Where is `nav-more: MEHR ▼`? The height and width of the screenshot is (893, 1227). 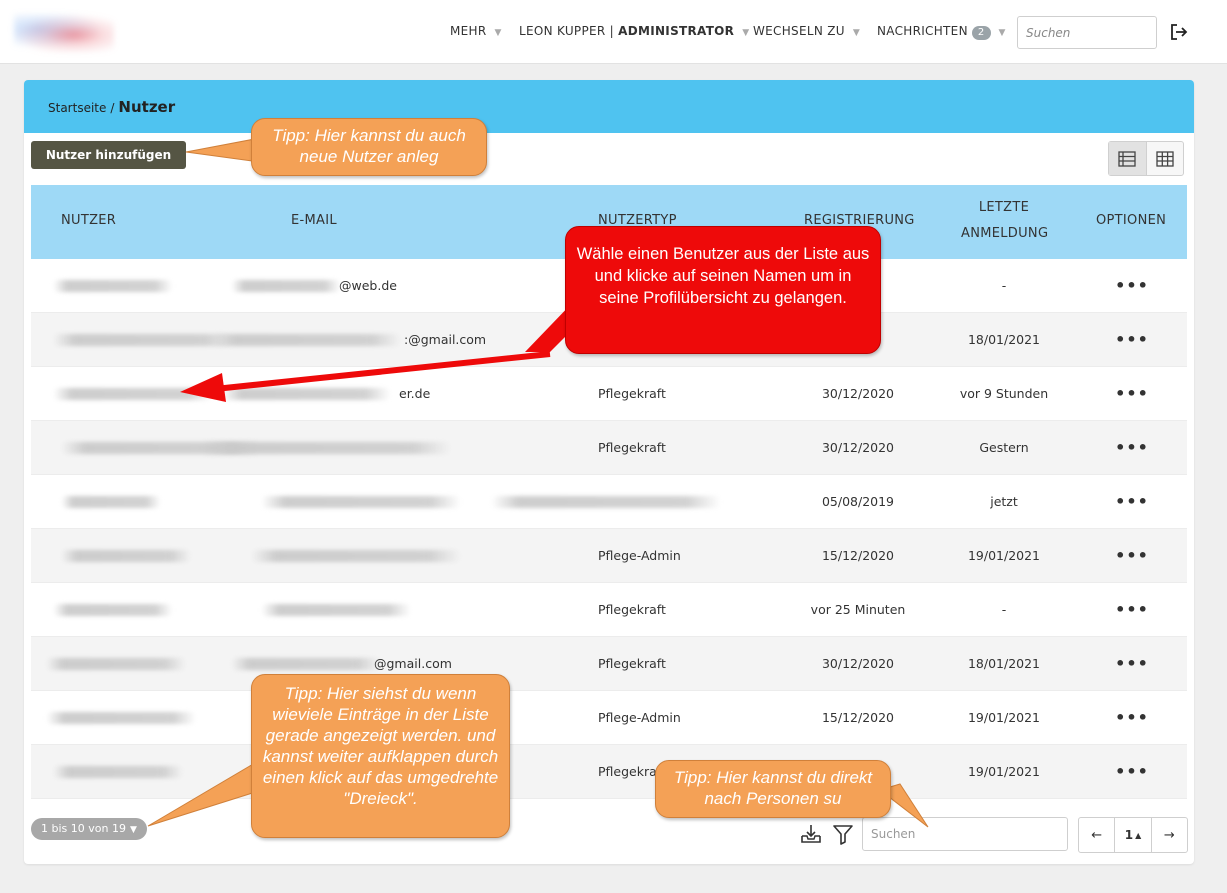 nav-more: MEHR ▼ is located at coordinates (476, 31).